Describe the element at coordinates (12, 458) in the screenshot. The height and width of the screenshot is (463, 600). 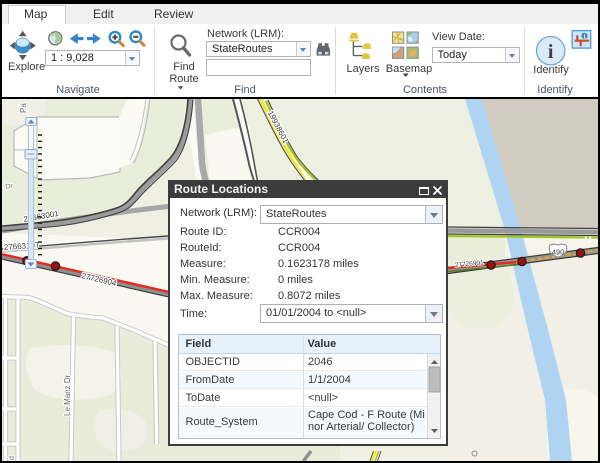
I see `svg-text: d` at that location.